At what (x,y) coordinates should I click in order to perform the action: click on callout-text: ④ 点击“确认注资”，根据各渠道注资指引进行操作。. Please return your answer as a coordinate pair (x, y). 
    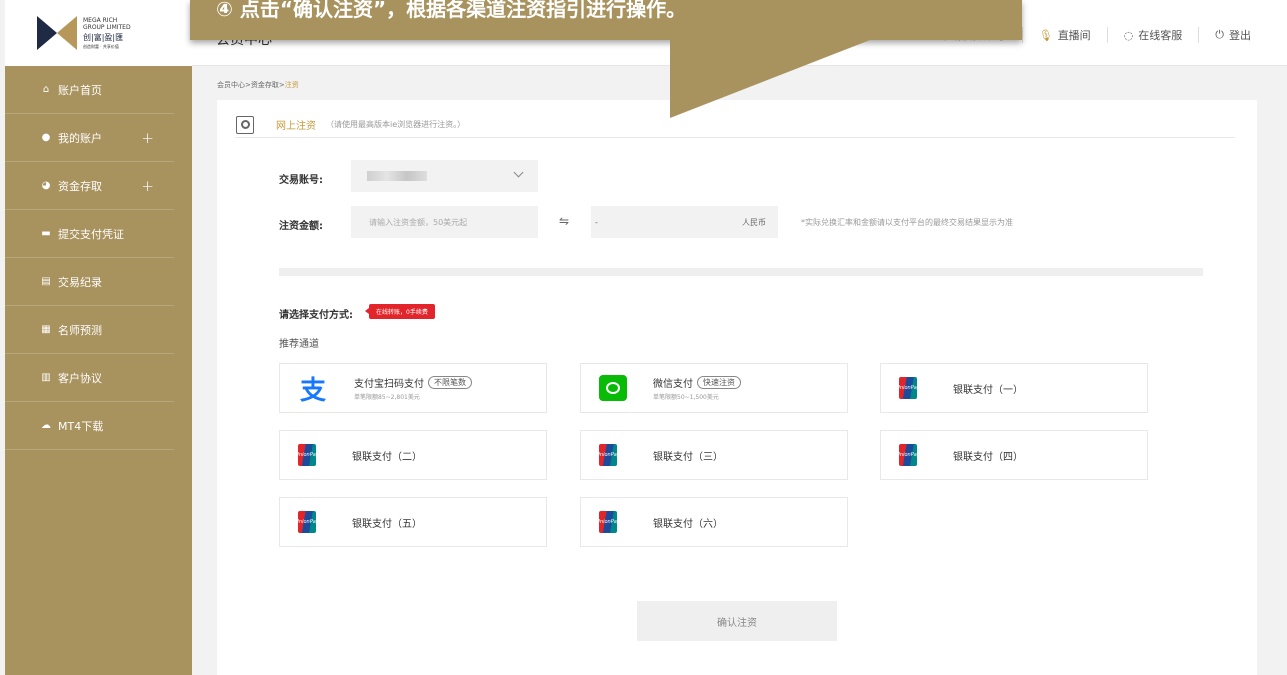
    Looking at the image, I should click on (451, 10).